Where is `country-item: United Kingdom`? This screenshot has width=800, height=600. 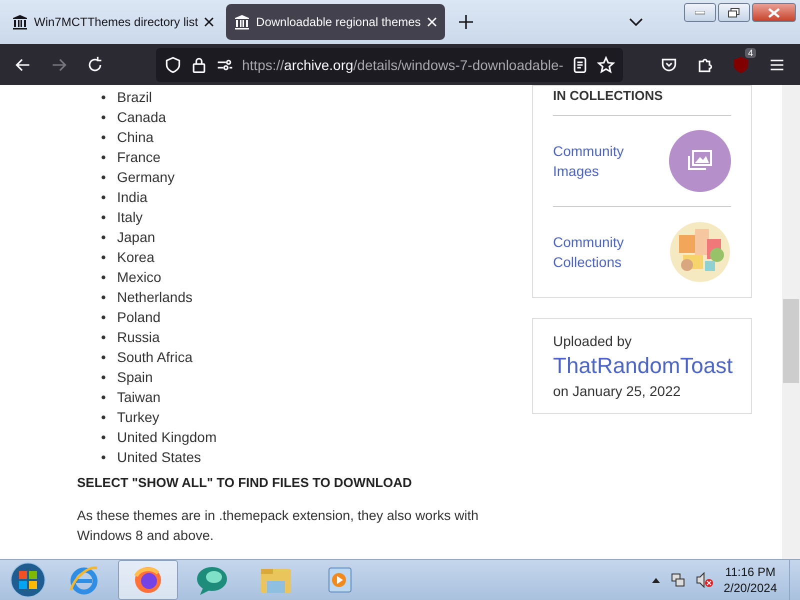
country-item: United Kingdom is located at coordinates (167, 437).